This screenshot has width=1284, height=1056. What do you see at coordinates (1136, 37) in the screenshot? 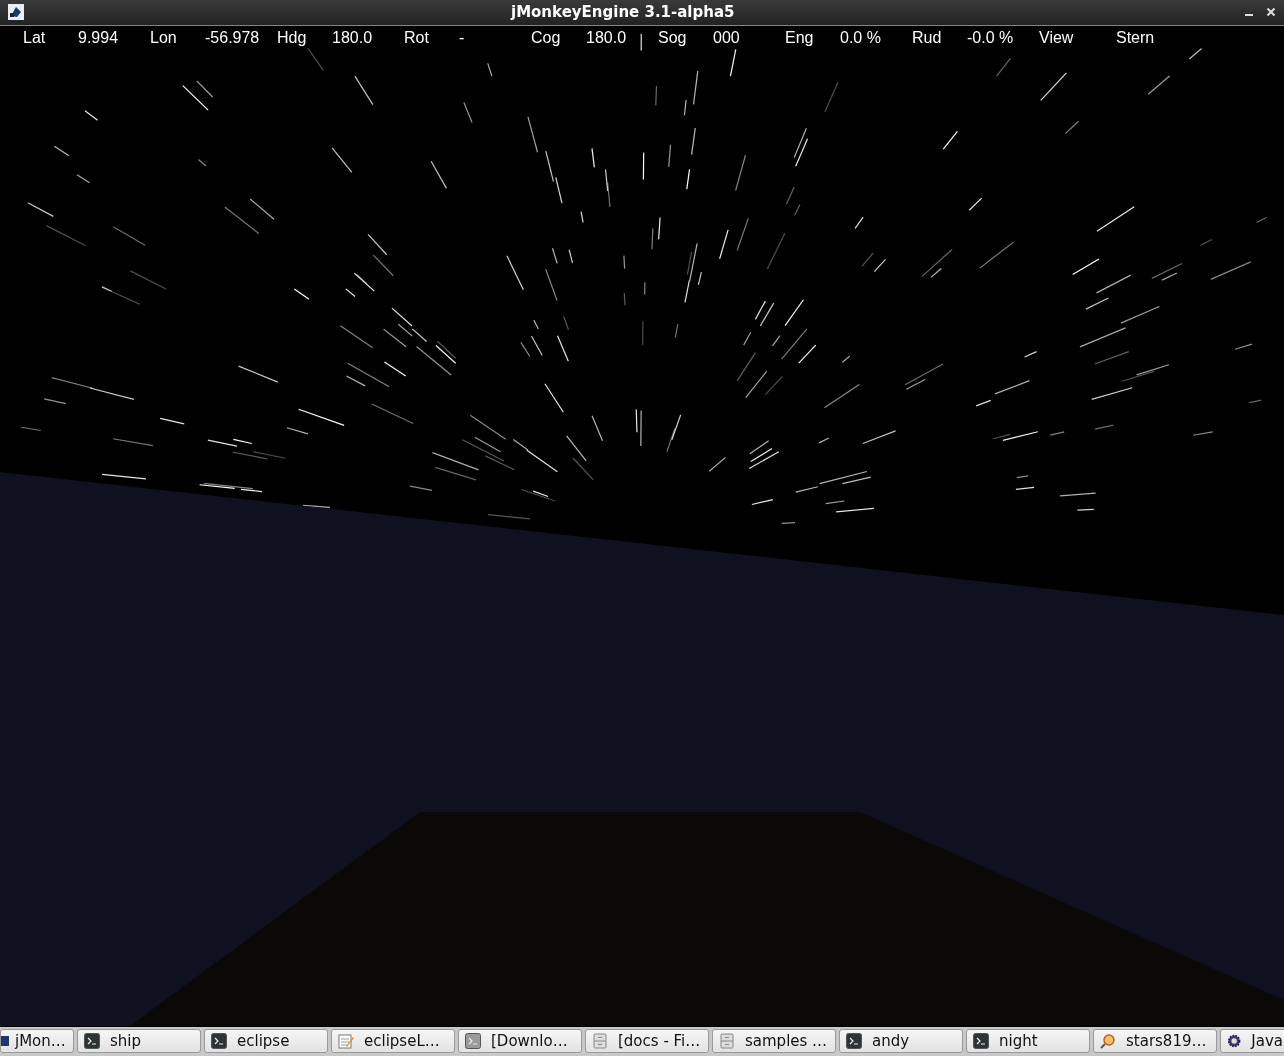
I see `hud-value: Stern` at bounding box center [1136, 37].